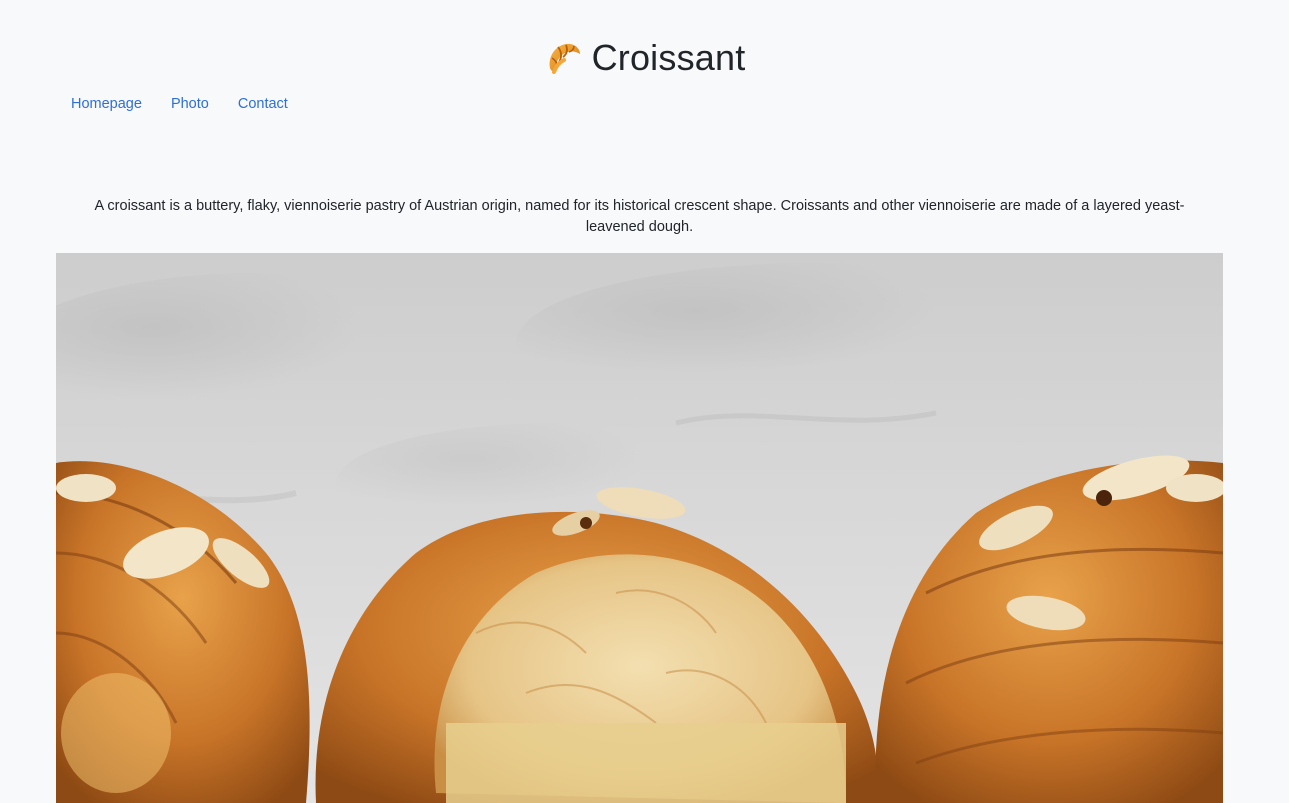 This screenshot has height=803, width=1289. What do you see at coordinates (564, 58) in the screenshot?
I see `croissant-icon` at bounding box center [564, 58].